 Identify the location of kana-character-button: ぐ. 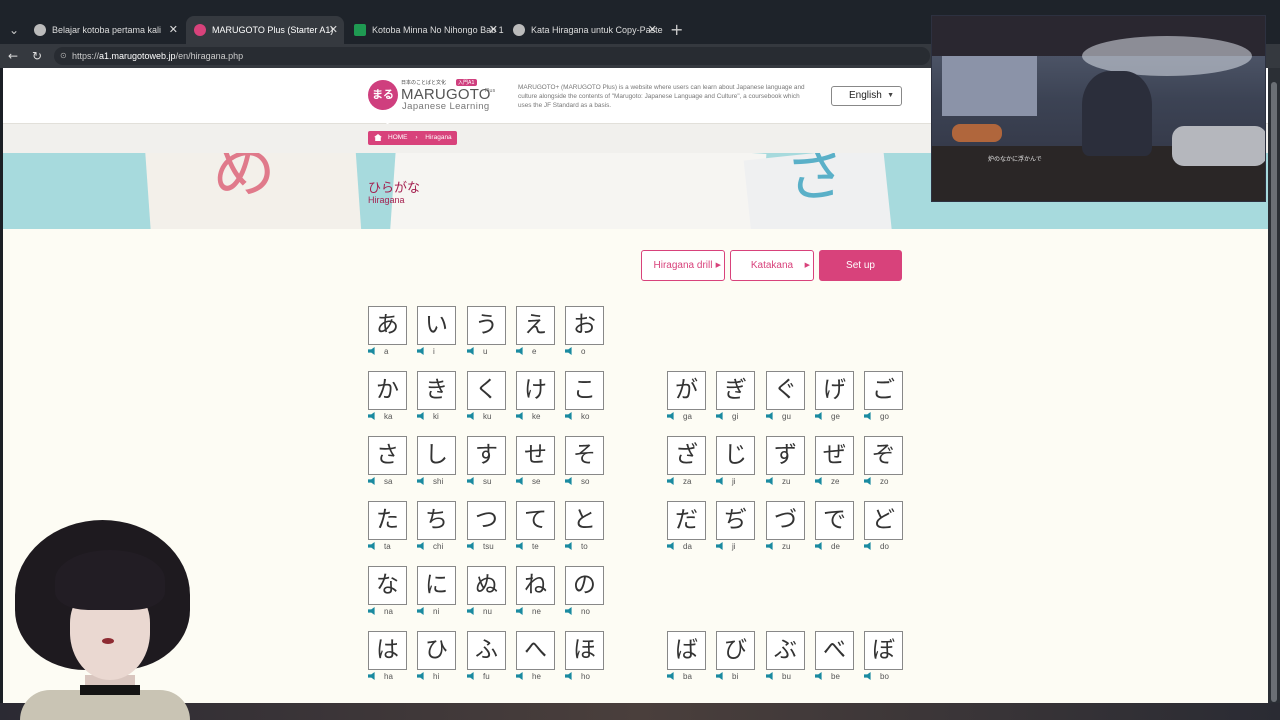
(785, 390).